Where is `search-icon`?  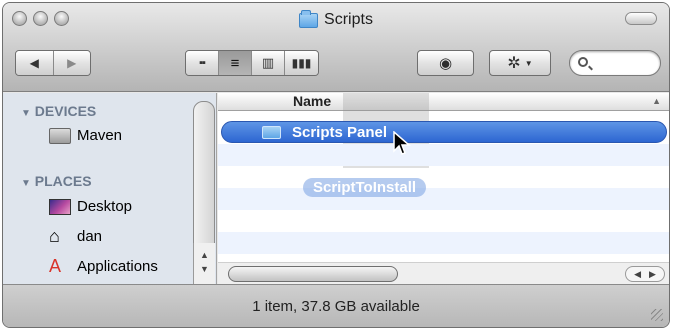
search-icon is located at coordinates (583, 62).